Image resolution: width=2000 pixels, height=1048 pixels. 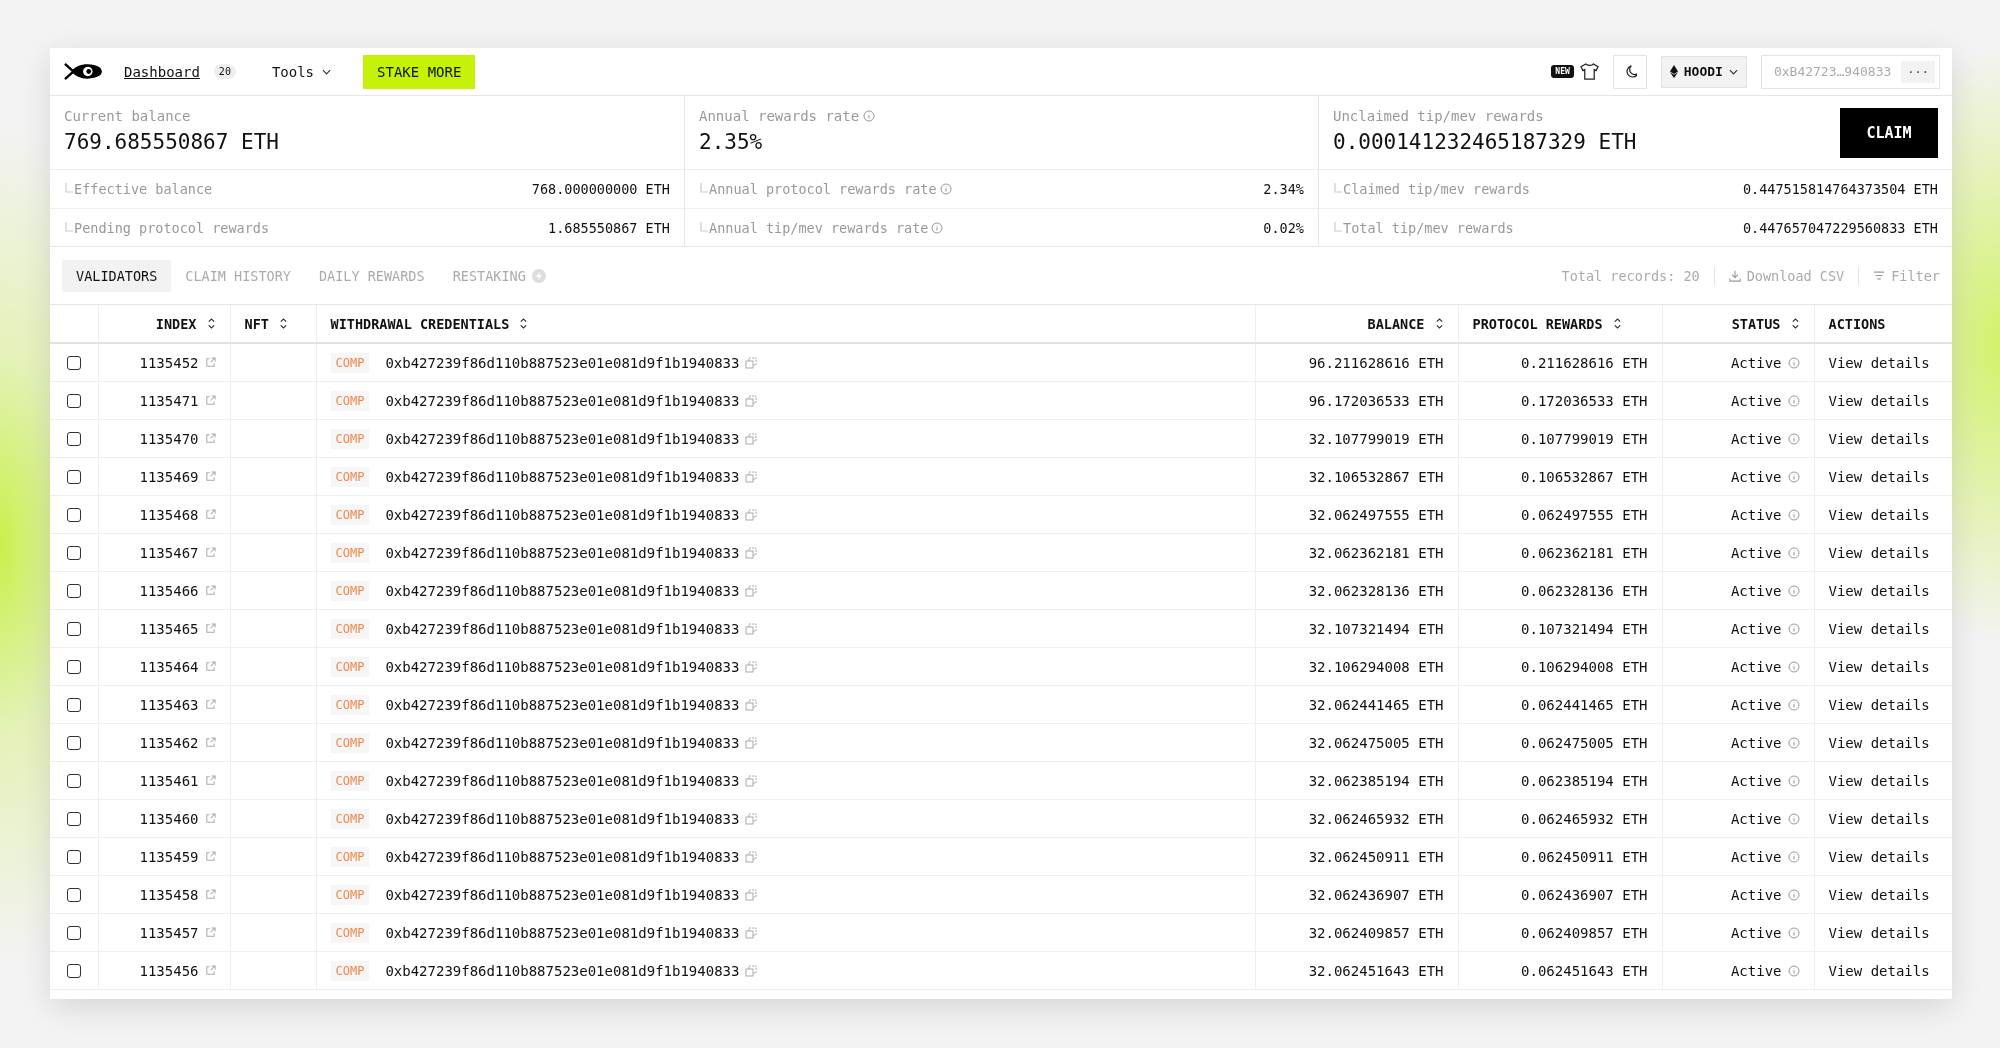 I want to click on moon-icon, so click(x=1629, y=71).